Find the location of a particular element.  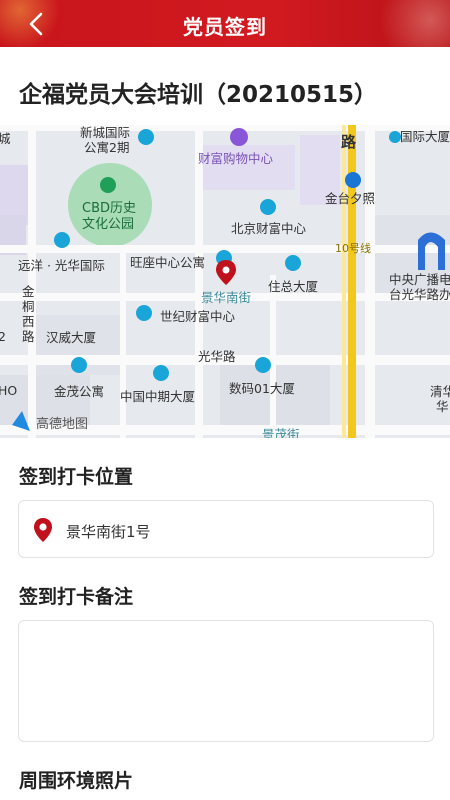

map-label: 北京财富中心 is located at coordinates (269, 228).